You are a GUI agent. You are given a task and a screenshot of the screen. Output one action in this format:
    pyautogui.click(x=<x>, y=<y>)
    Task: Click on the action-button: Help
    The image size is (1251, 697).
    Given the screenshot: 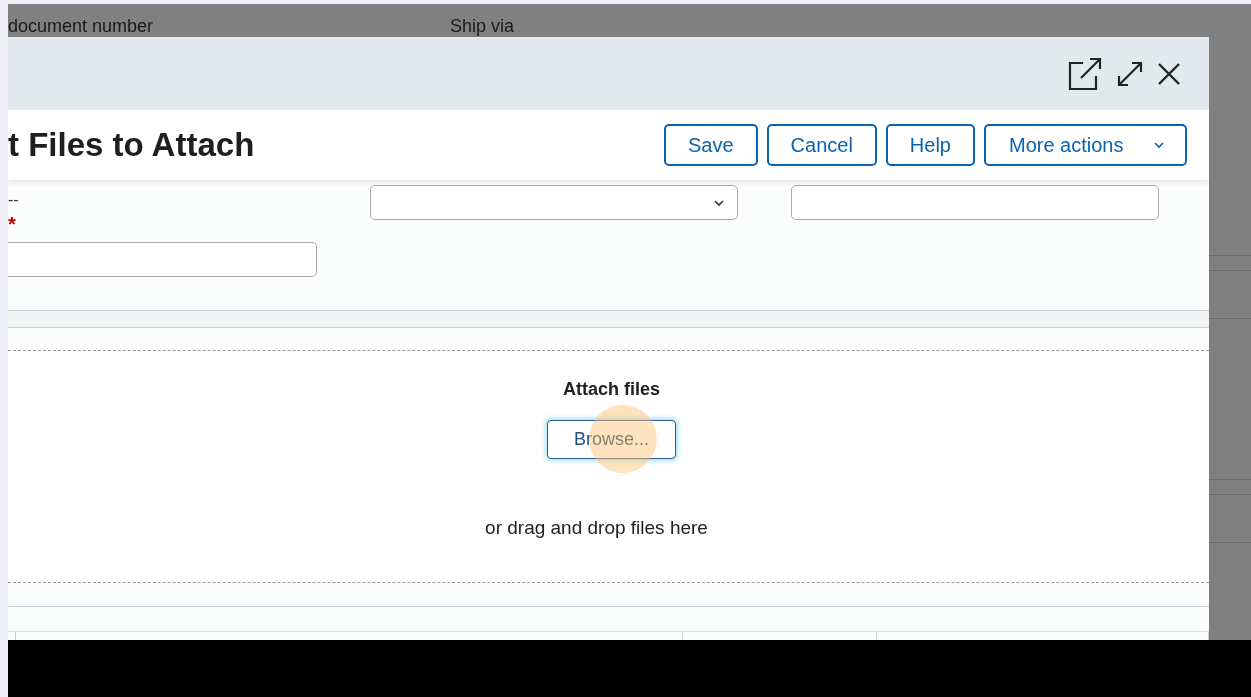 What is the action you would take?
    pyautogui.click(x=930, y=145)
    